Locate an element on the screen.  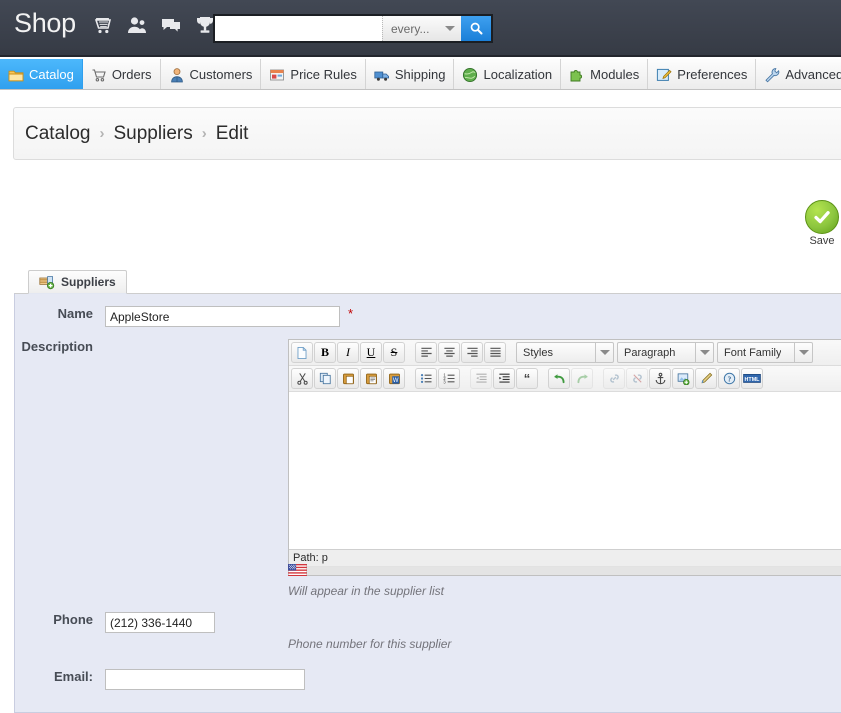
unlink-icon is located at coordinates (637, 378).